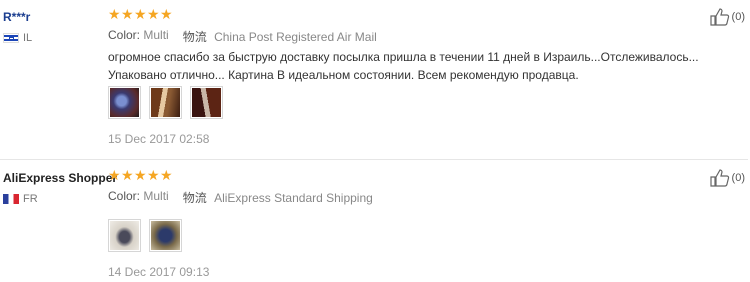 This screenshot has height=282, width=750. I want to click on review-date: 15 Dec 2017 02:58, so click(159, 139).